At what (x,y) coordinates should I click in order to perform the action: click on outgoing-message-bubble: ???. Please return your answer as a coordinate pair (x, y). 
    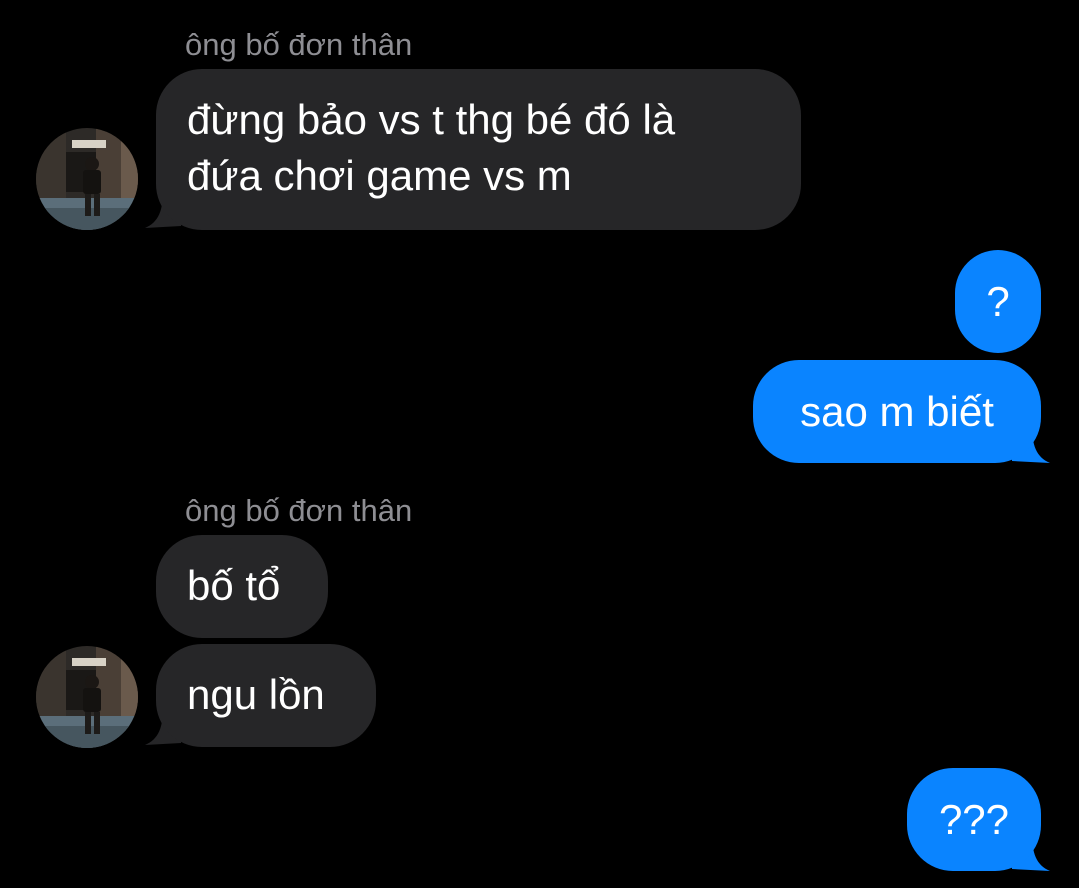
    Looking at the image, I should click on (974, 819).